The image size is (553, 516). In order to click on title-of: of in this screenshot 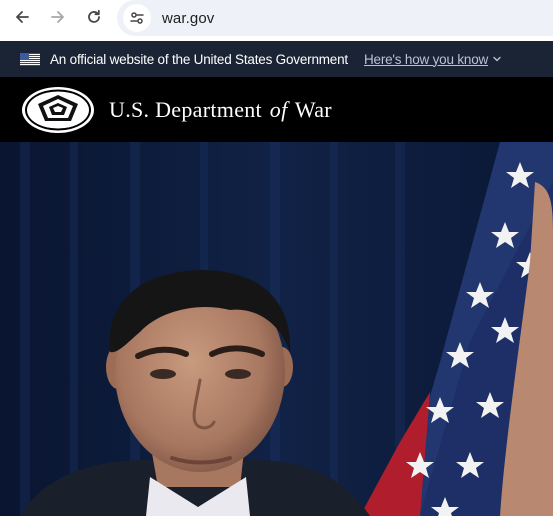, I will do `click(278, 109)`.